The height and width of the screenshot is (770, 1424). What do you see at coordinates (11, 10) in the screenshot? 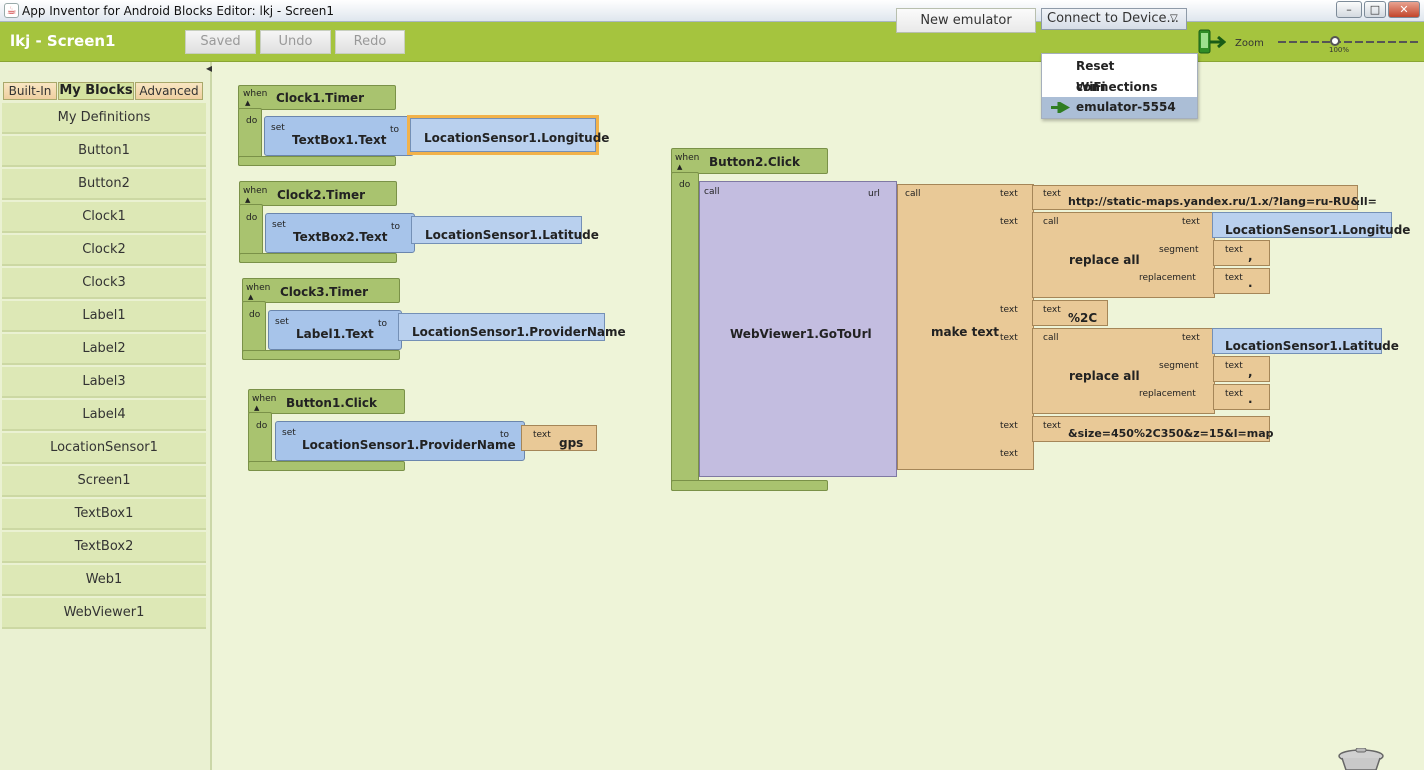
I see `java-cup-icon: ☕` at bounding box center [11, 10].